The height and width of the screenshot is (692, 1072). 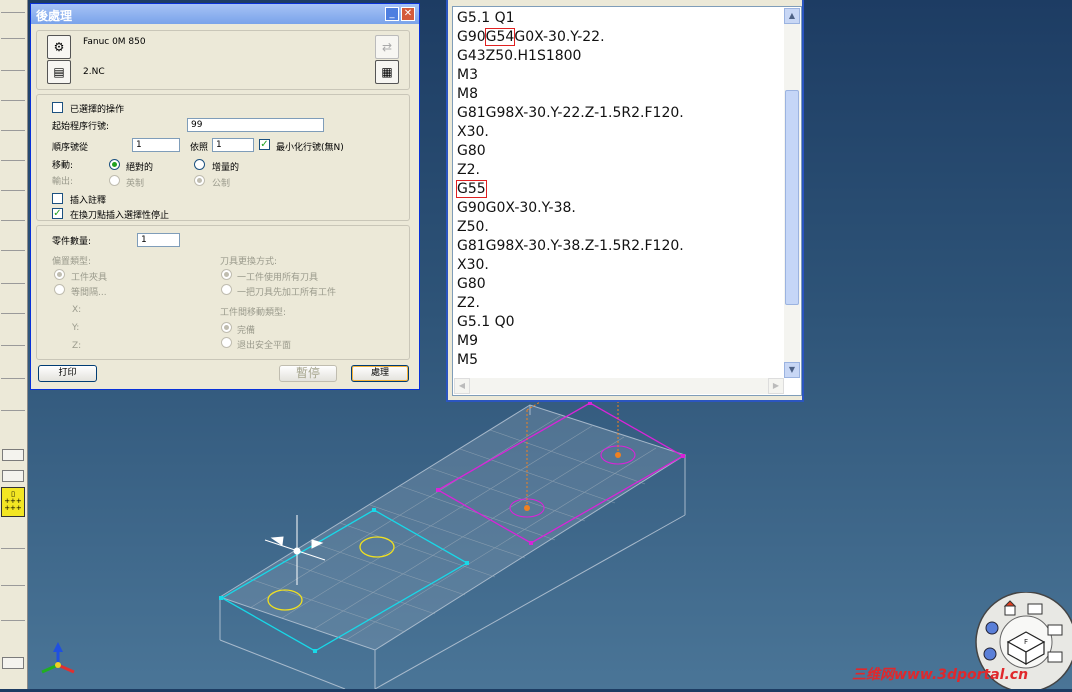 What do you see at coordinates (792, 16) in the screenshot?
I see `scroll-up-button: ▲` at bounding box center [792, 16].